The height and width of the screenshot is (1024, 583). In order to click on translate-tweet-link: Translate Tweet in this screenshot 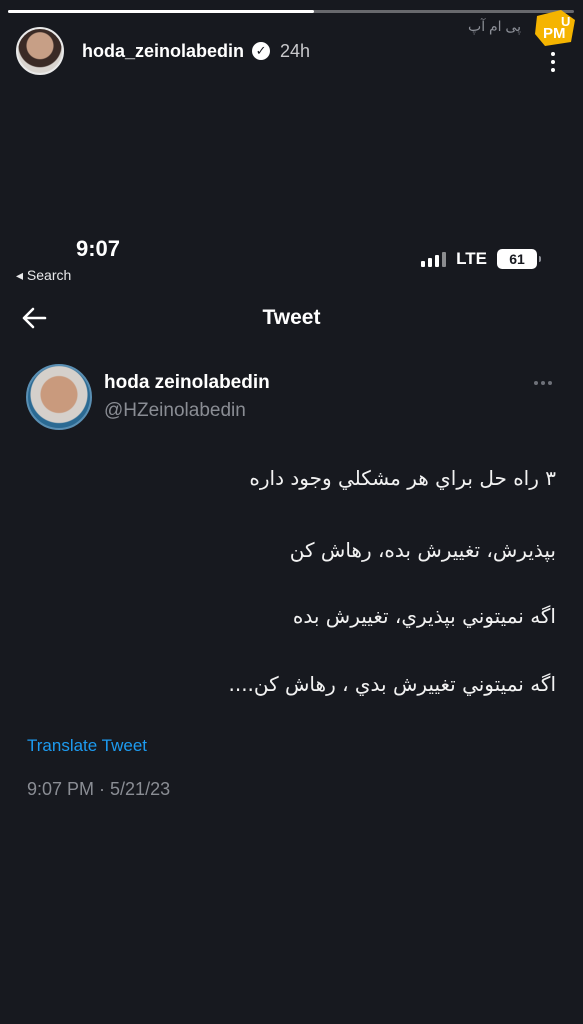, I will do `click(87, 746)`.